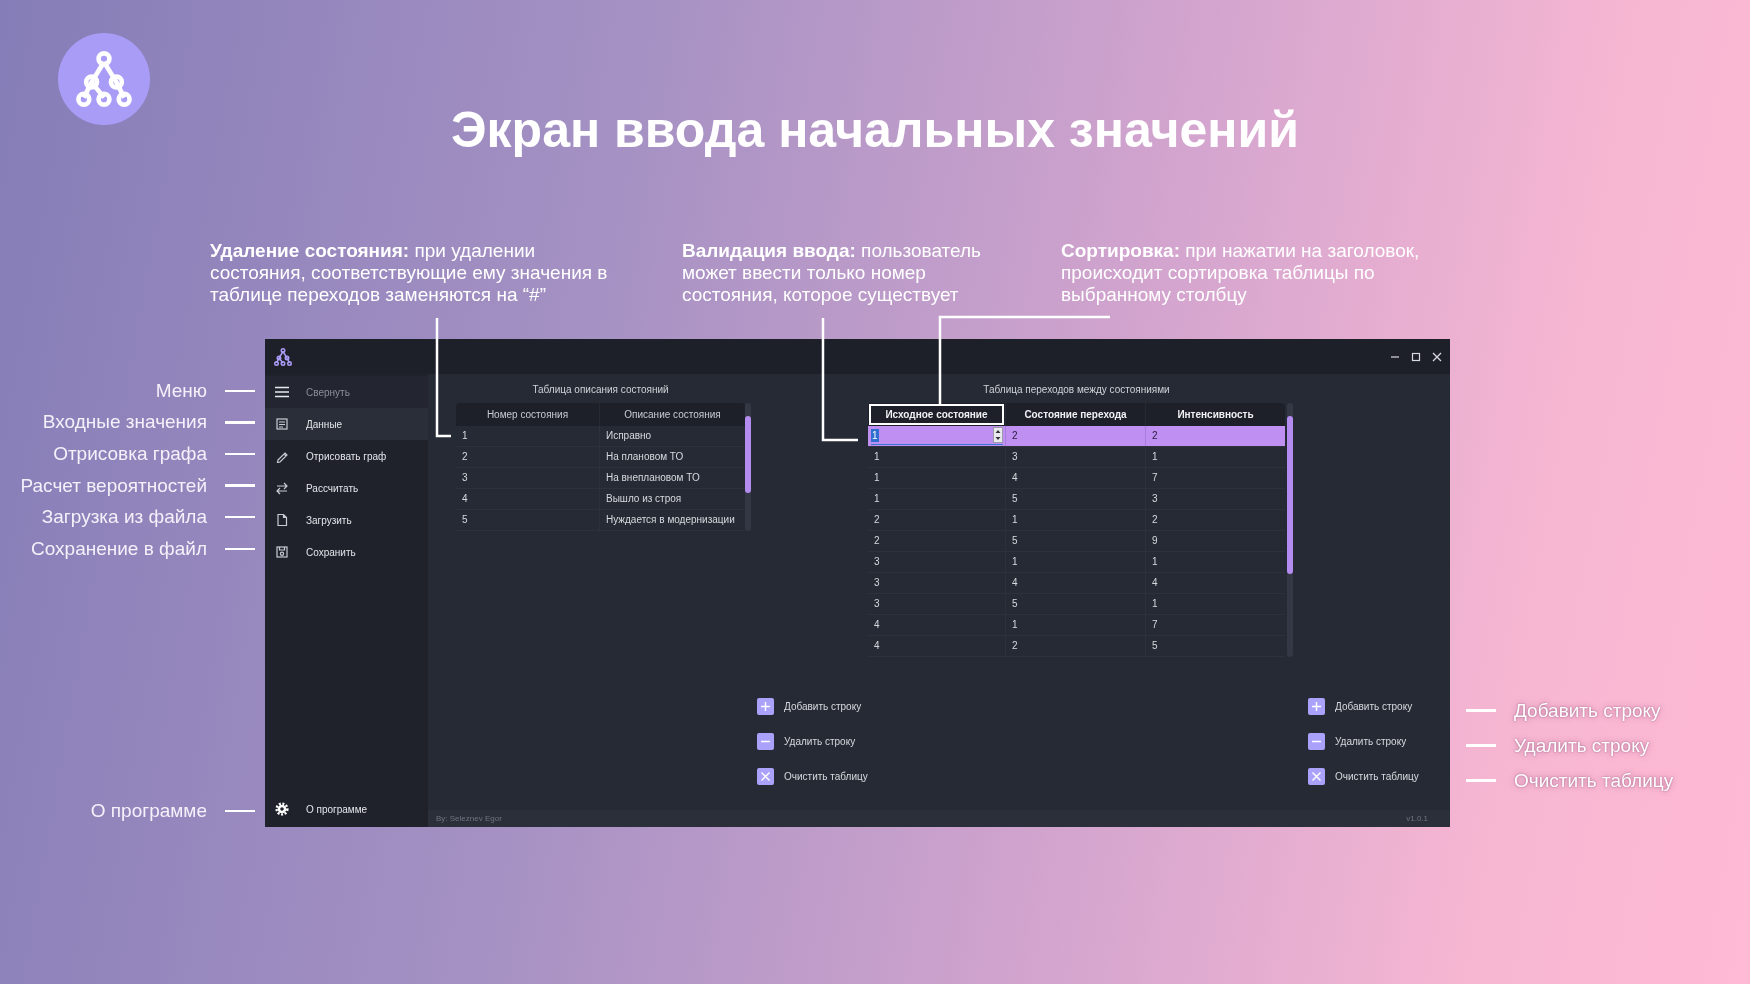 The height and width of the screenshot is (984, 1750). I want to click on table-row: 5 Нуждается в модернизации, so click(600, 520).